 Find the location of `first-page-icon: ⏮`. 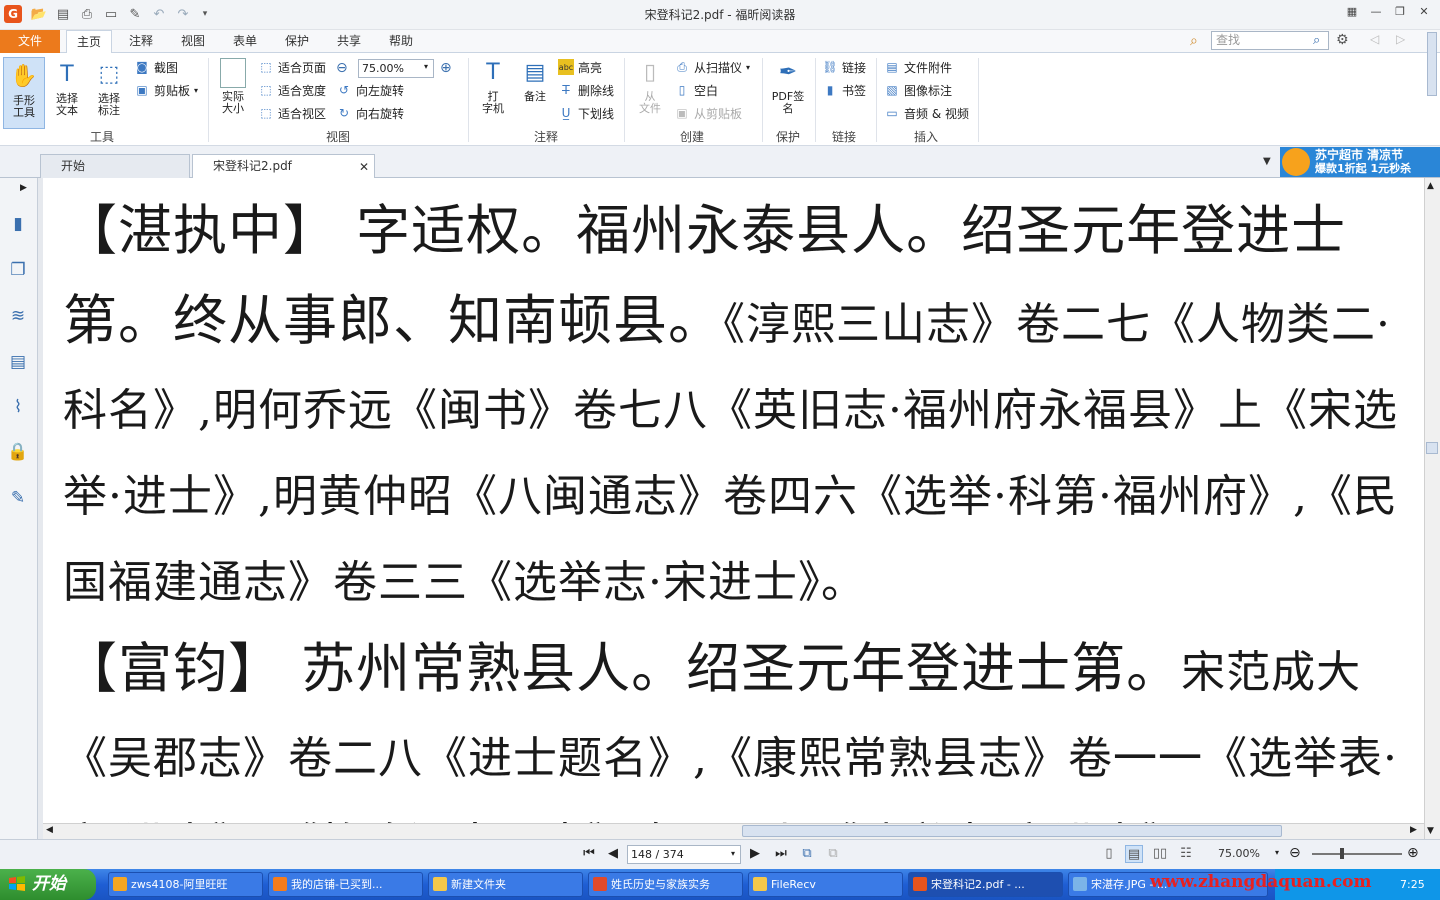

first-page-icon: ⏮ is located at coordinates (589, 854).